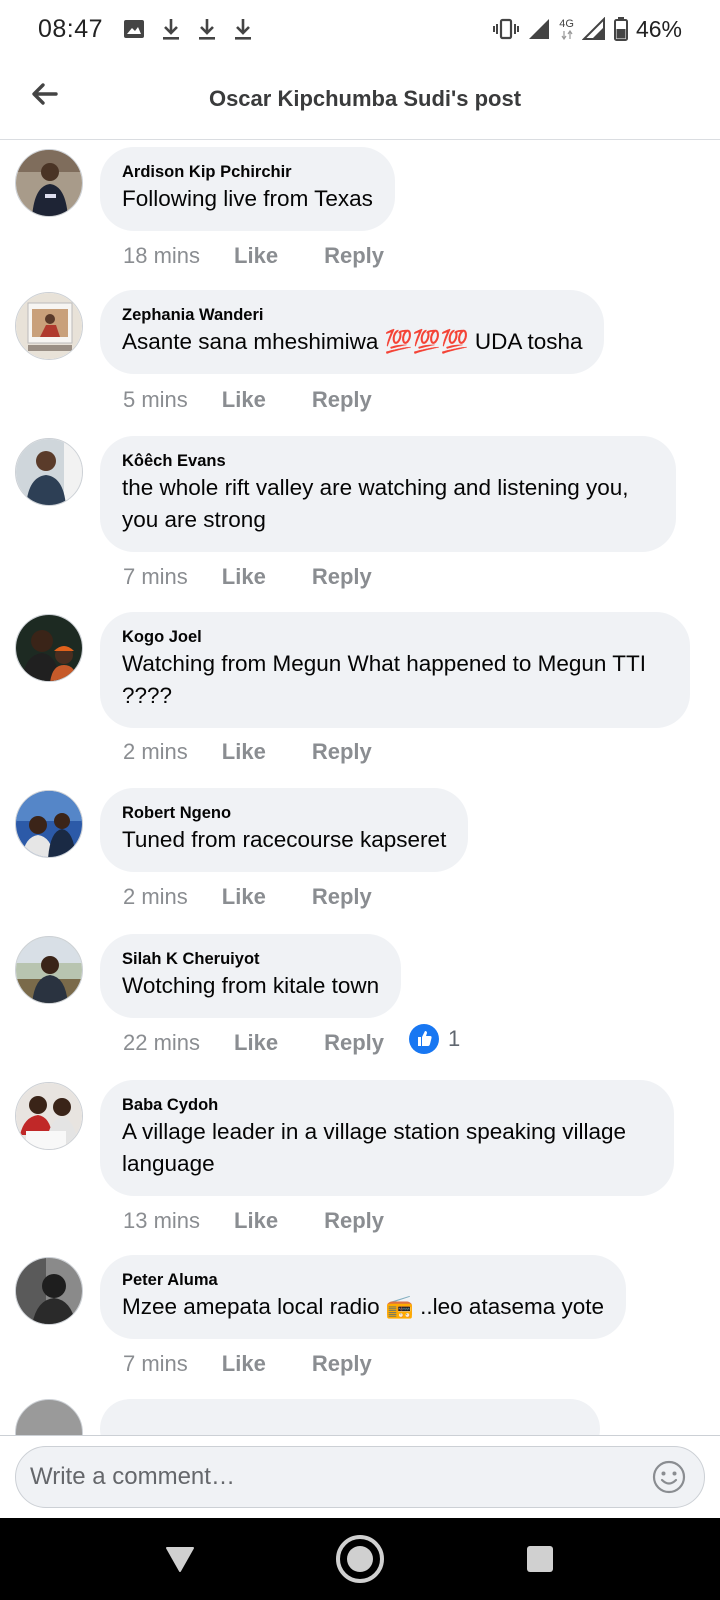 The width and height of the screenshot is (720, 1600). I want to click on back-button, so click(44, 94).